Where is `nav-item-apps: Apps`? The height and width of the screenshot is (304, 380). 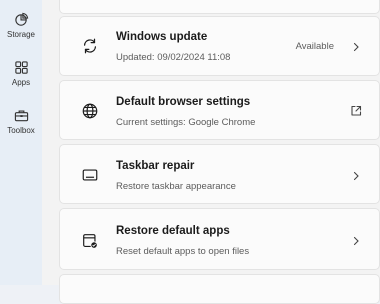 nav-item-apps: Apps is located at coordinates (21, 73).